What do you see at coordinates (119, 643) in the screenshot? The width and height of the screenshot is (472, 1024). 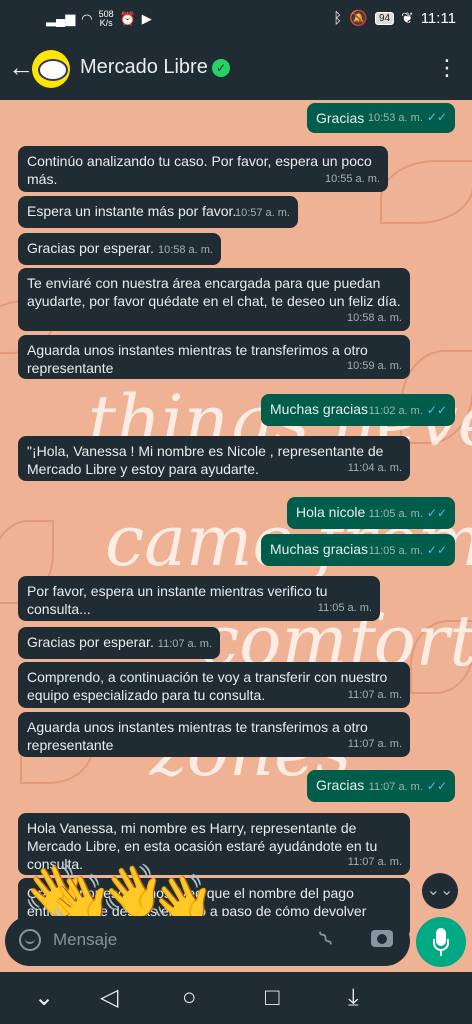 I see `message-incoming: Gracias por esperar. 11:07 a. m.` at bounding box center [119, 643].